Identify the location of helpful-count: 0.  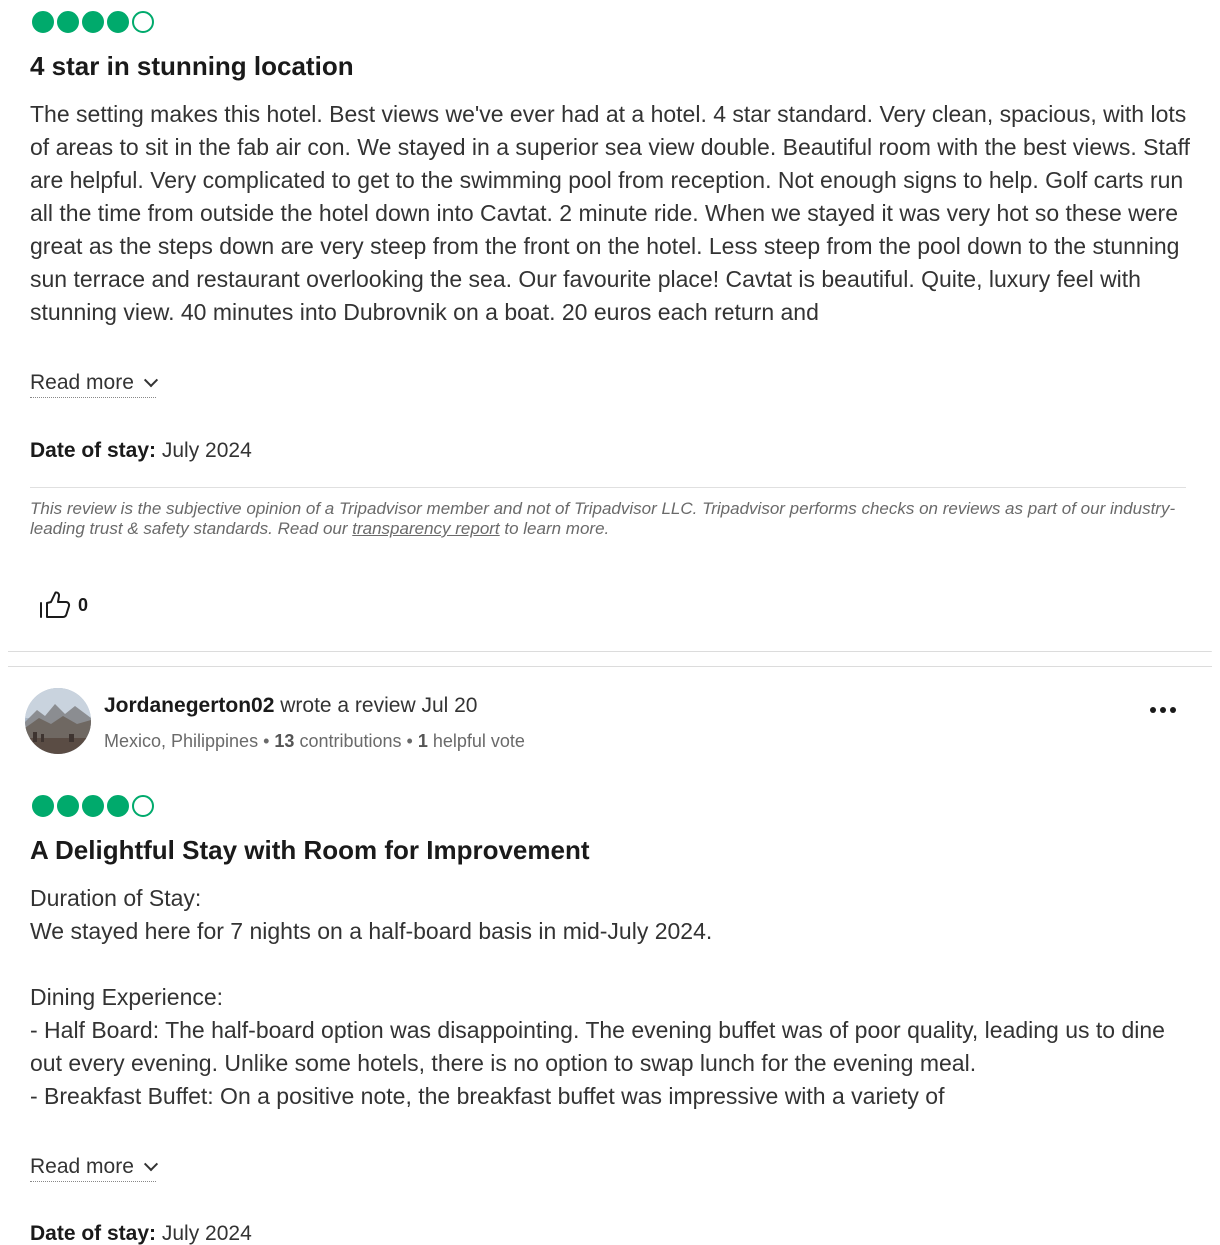
(83, 604).